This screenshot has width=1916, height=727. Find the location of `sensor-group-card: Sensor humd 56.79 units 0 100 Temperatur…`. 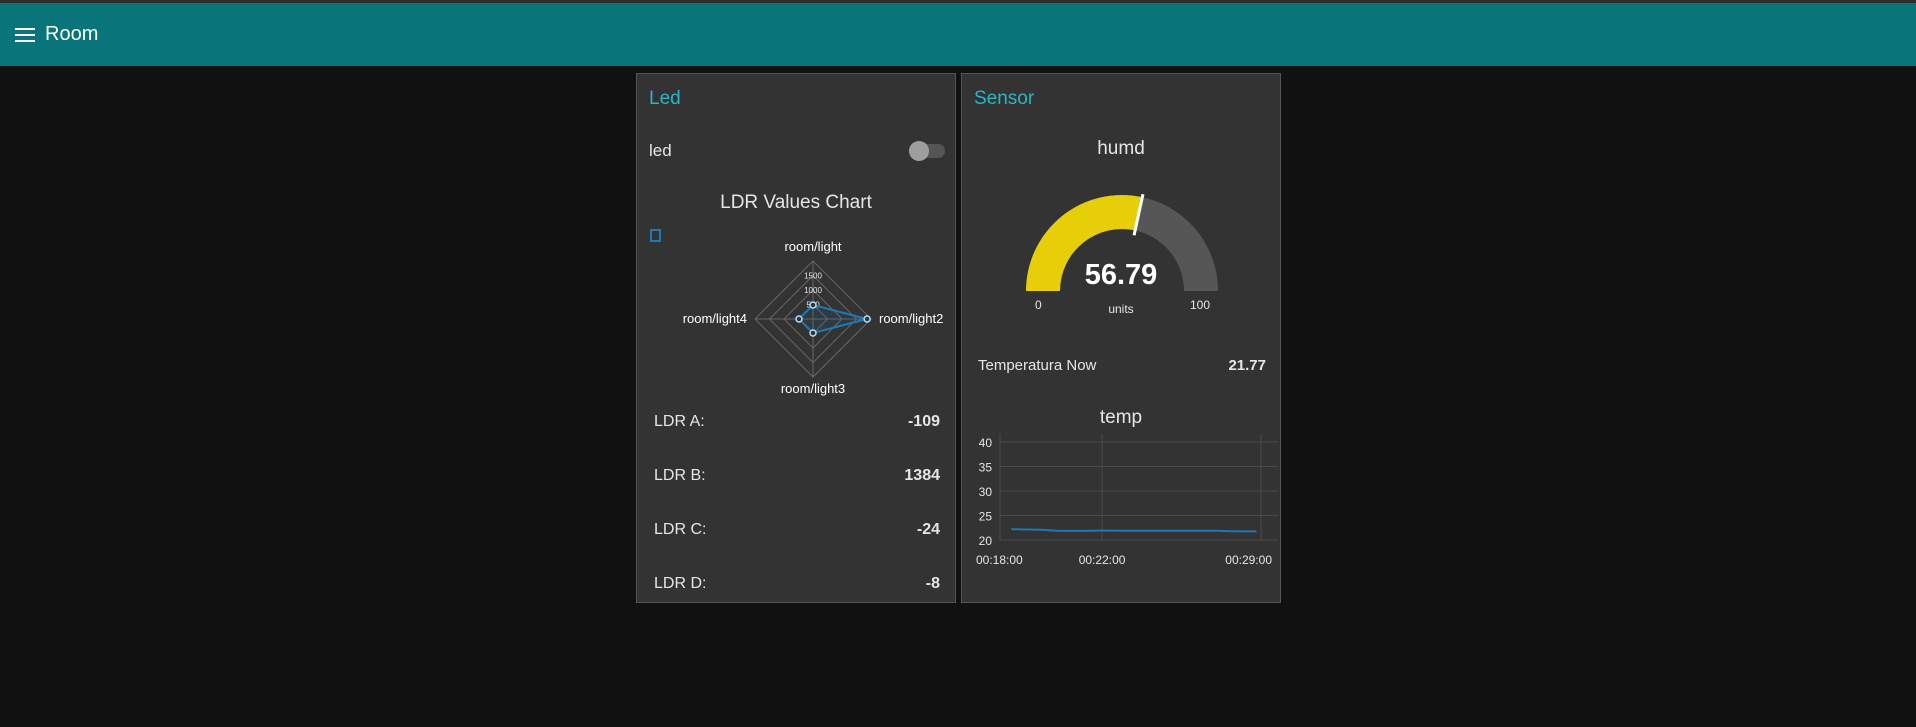

sensor-group-card: Sensor humd 56.79 units 0 100 Temperatur… is located at coordinates (1121, 338).